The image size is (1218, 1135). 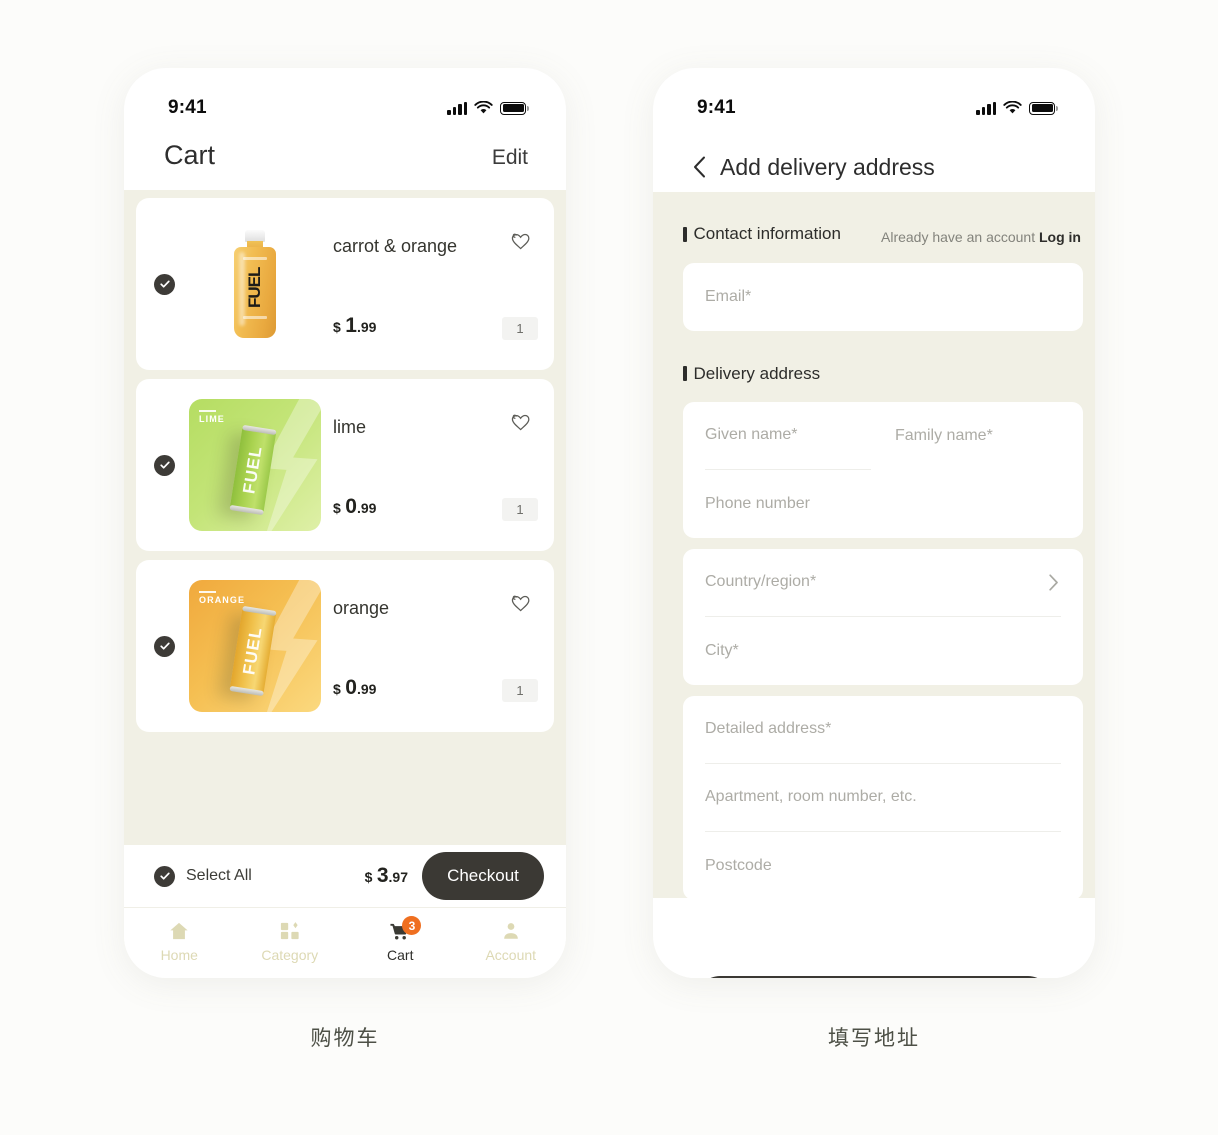 What do you see at coordinates (511, 942) in the screenshot?
I see `tab-account: Account` at bounding box center [511, 942].